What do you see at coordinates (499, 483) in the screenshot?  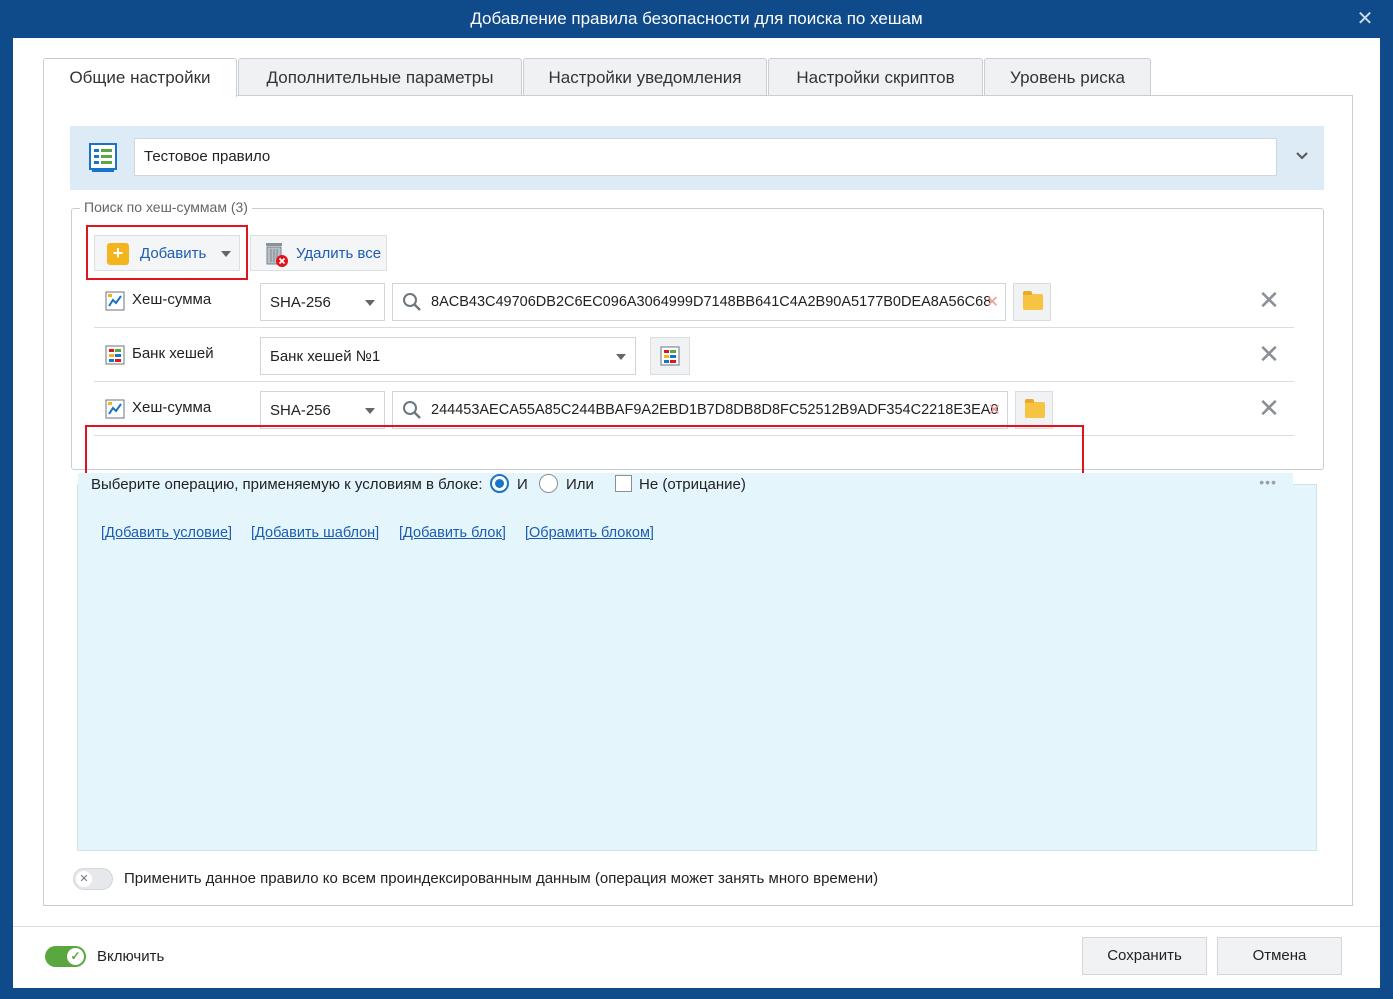 I see `radio-and` at bounding box center [499, 483].